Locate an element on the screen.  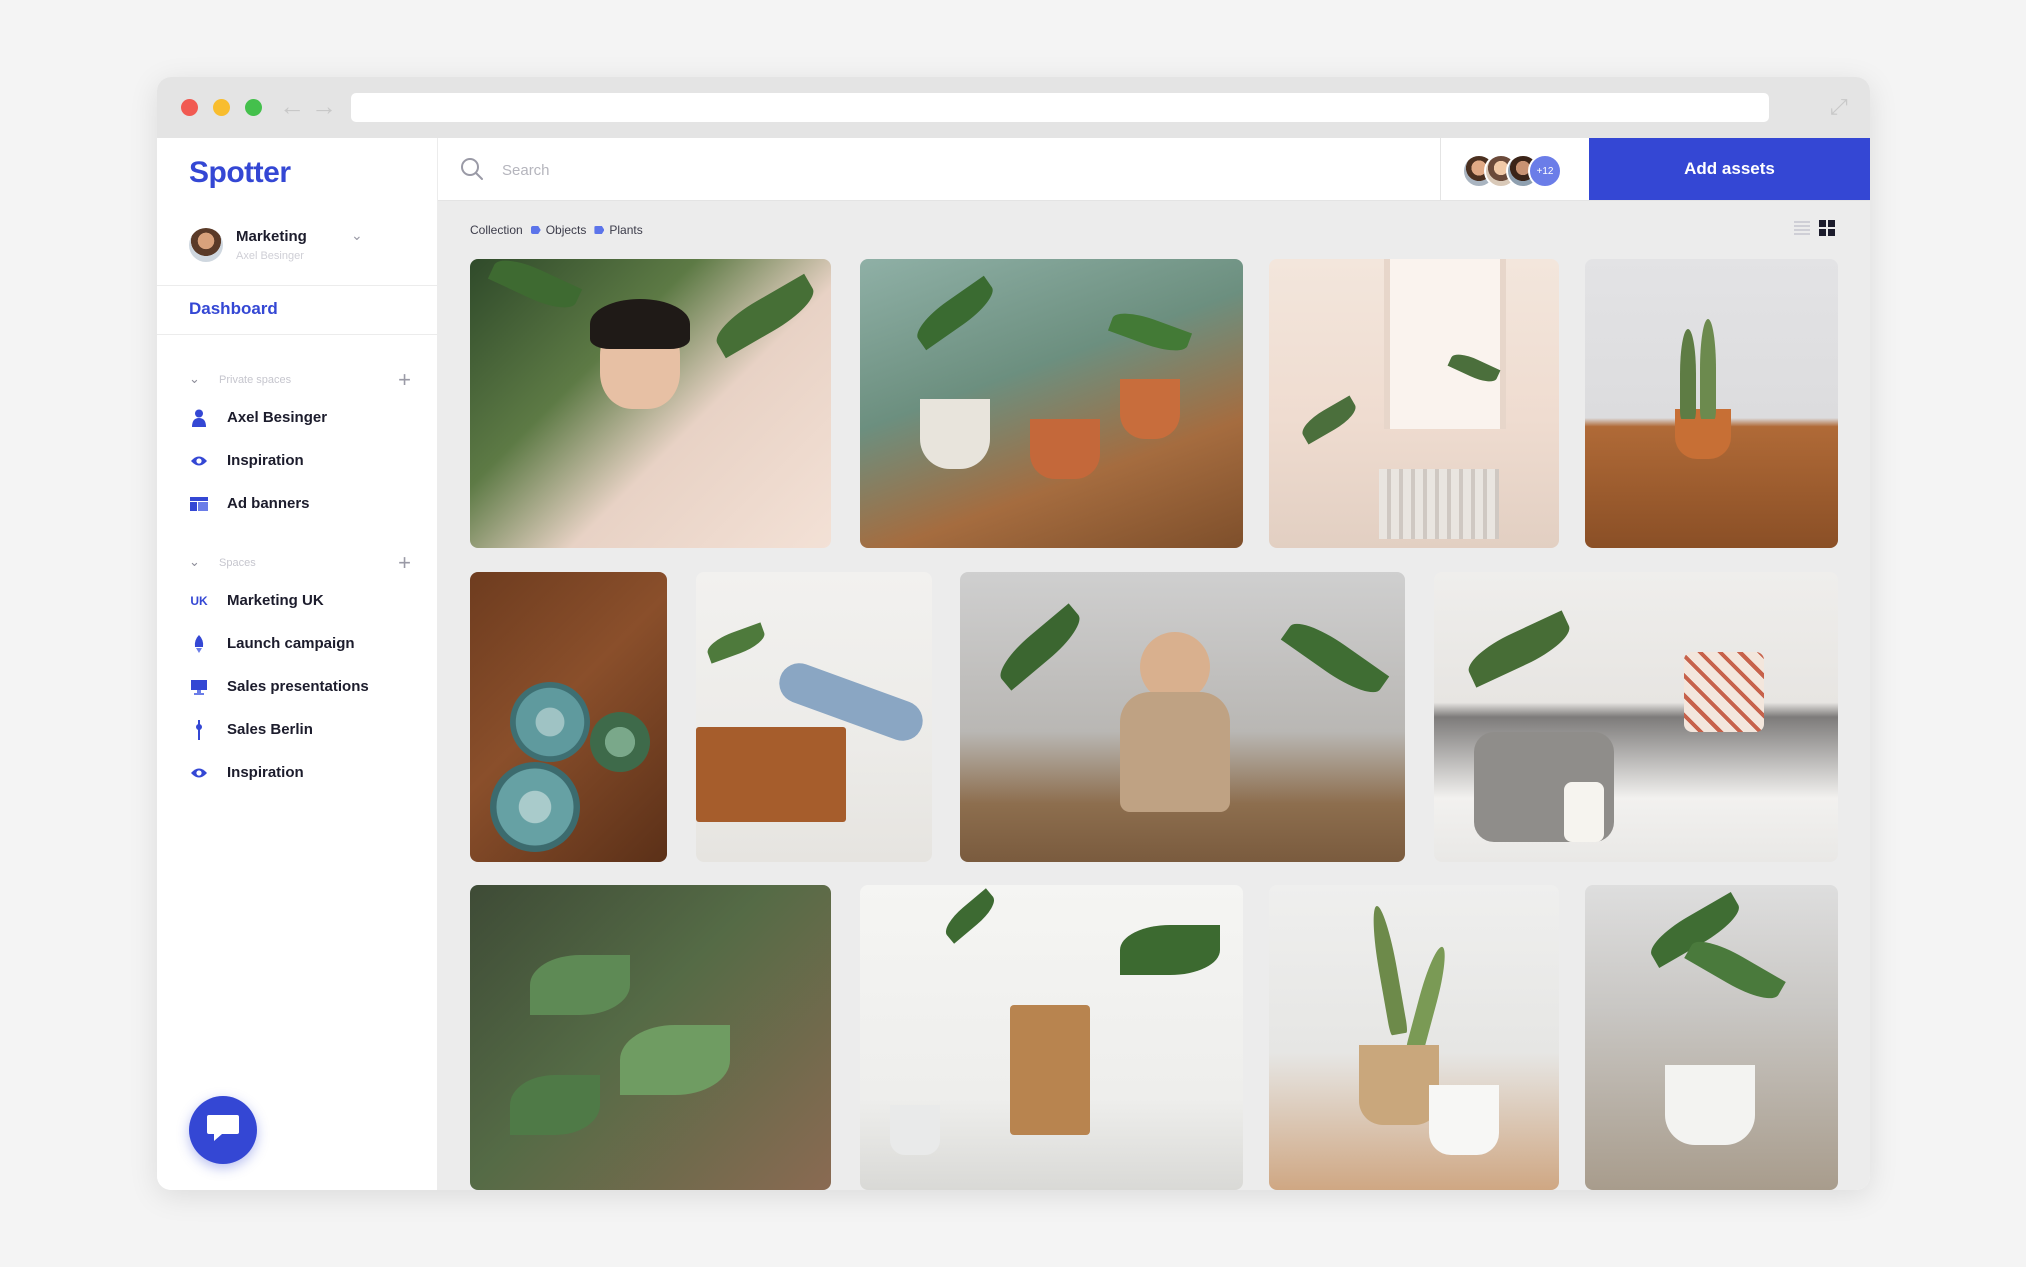
minimize-window-button is located at coordinates (221, 107).